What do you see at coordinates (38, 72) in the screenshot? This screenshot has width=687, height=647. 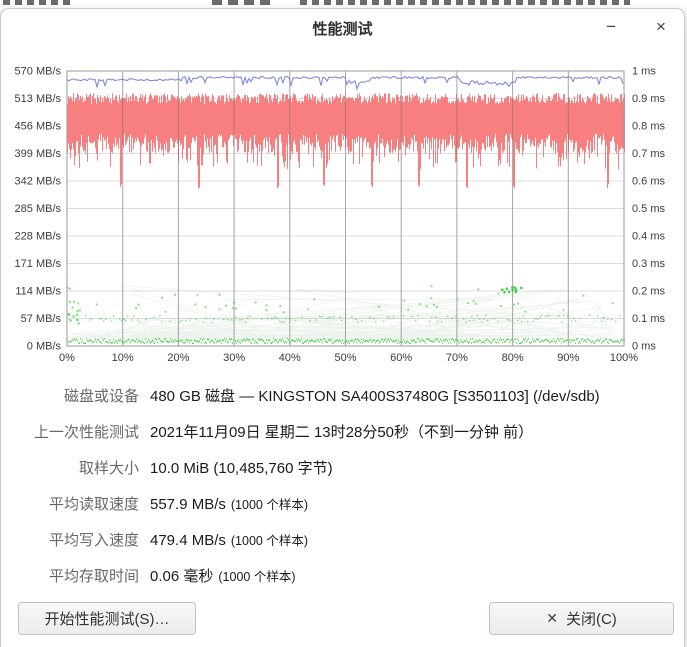 I see `svg-text: 570 MB/s` at bounding box center [38, 72].